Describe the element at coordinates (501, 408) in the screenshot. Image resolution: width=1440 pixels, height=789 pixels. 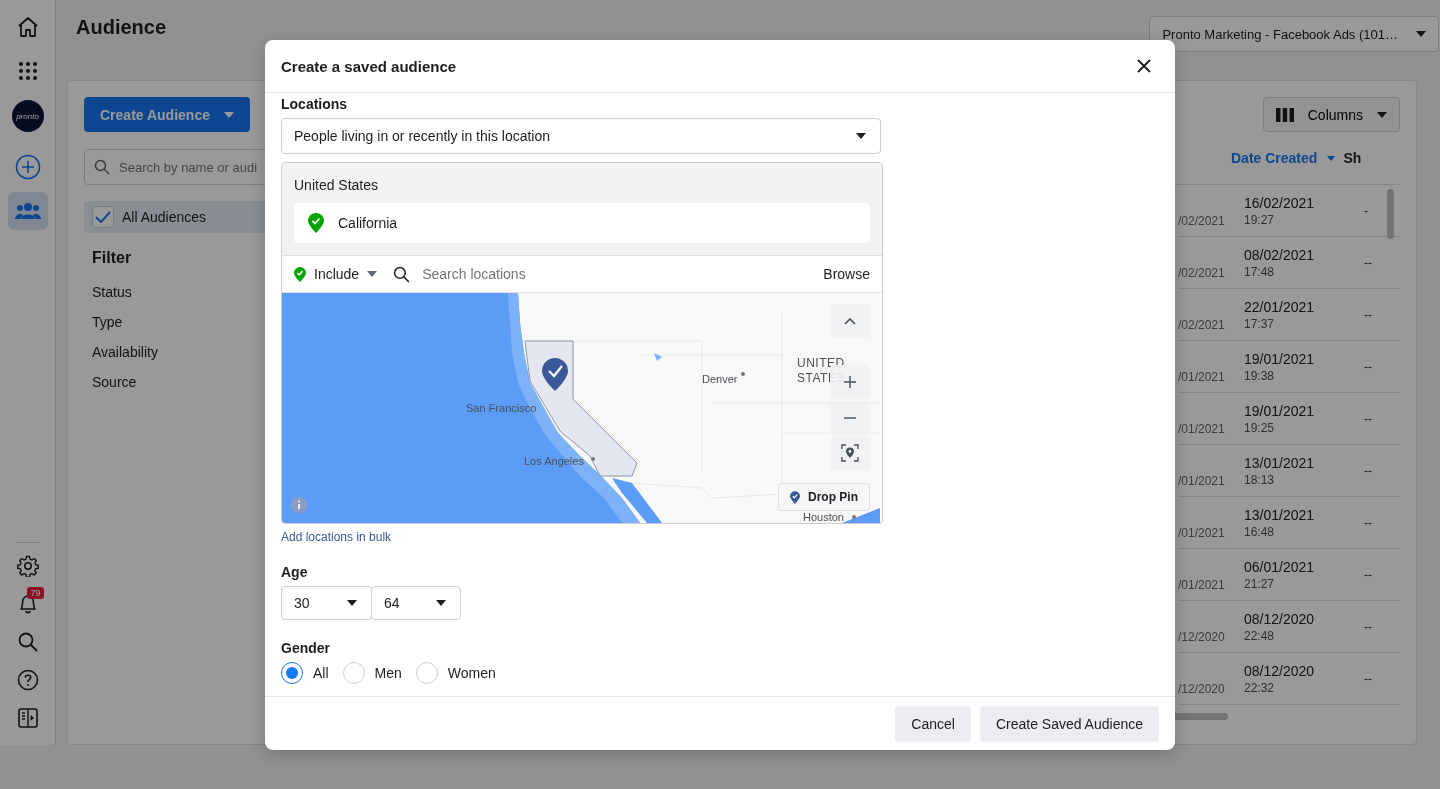
I see `city-map-label: San Francisco` at that location.